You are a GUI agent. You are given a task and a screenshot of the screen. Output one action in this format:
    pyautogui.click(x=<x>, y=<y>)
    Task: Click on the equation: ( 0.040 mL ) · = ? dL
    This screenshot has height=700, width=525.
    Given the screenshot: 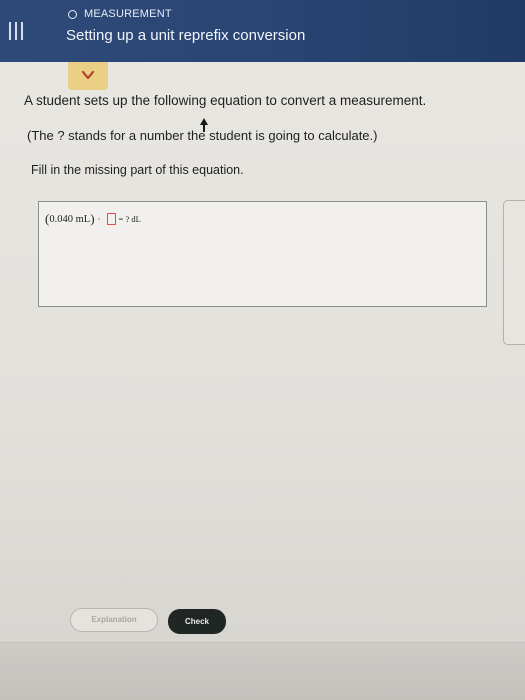 What is the action you would take?
    pyautogui.click(x=93, y=219)
    